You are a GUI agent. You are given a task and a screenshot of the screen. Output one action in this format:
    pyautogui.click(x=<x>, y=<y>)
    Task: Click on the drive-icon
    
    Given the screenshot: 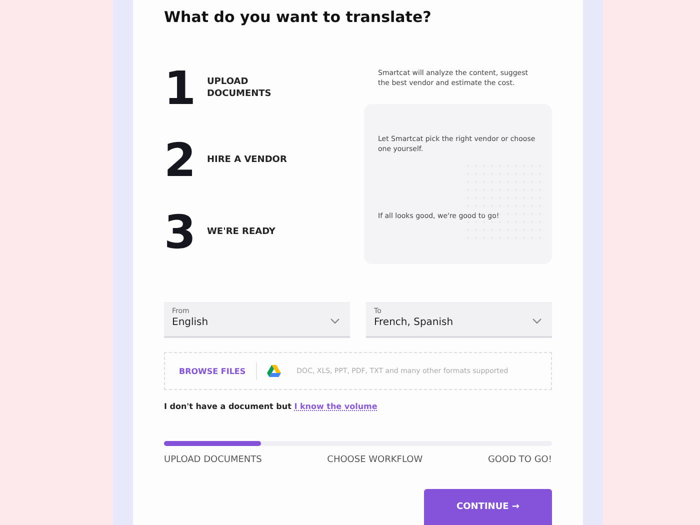 What is the action you would take?
    pyautogui.click(x=273, y=371)
    